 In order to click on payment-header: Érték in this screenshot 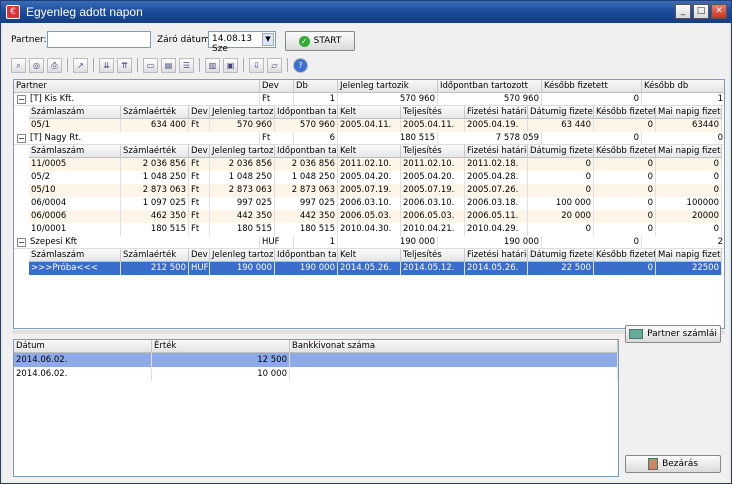, I will do `click(221, 346)`.